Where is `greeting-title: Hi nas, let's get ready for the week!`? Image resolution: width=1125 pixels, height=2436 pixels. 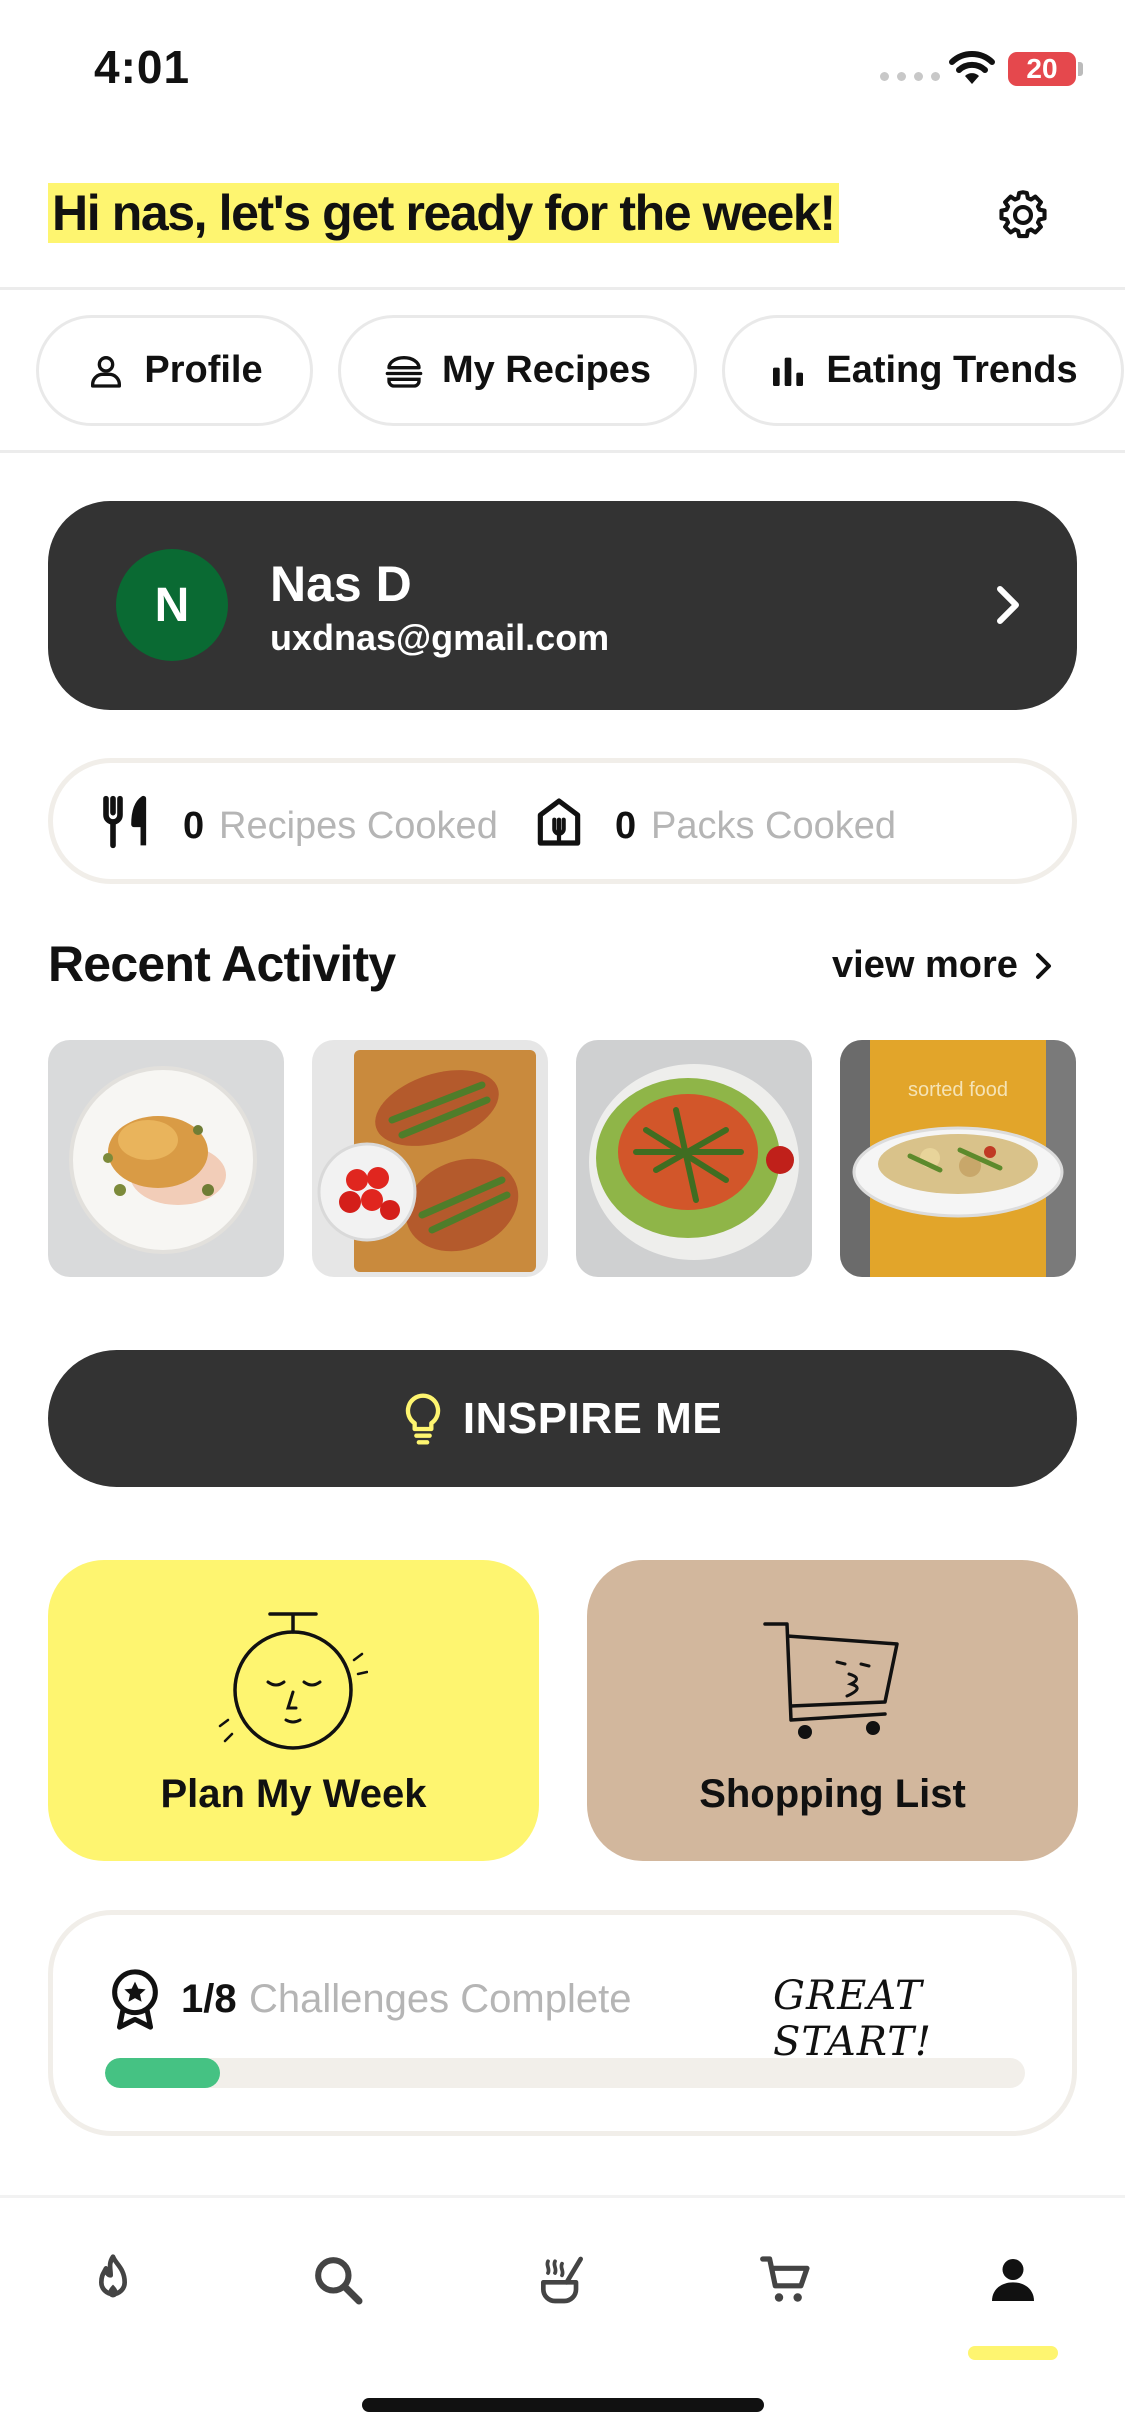
greeting-title: Hi nas, let's get ready for the week! is located at coordinates (443, 213).